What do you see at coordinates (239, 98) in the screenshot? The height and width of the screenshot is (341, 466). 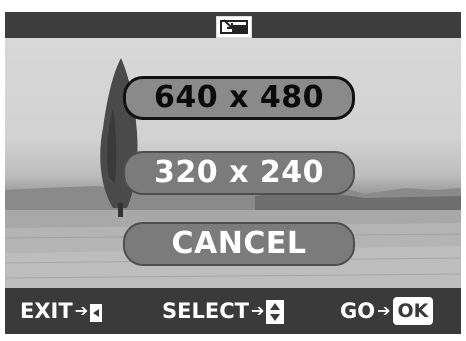 I see `option-640x480-button: 640 x 480` at bounding box center [239, 98].